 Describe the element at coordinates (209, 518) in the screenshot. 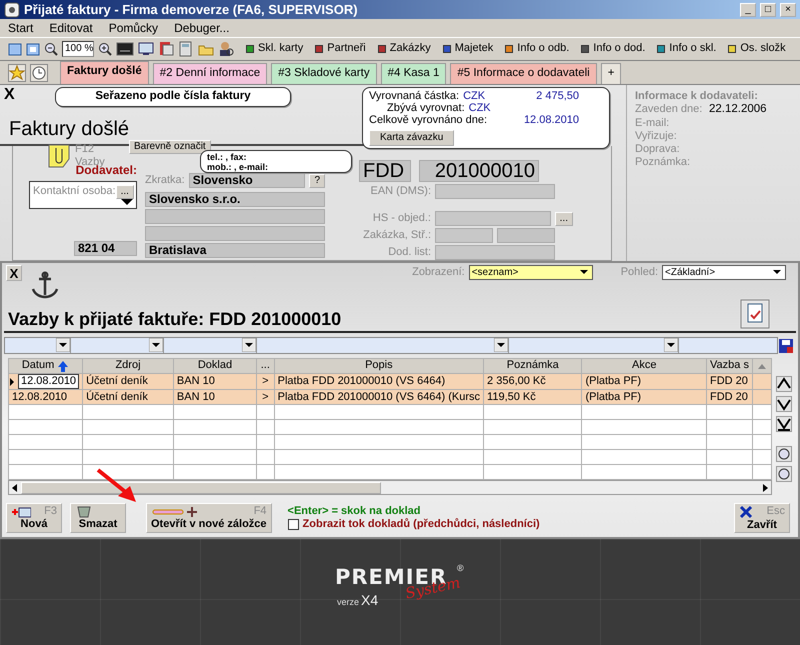

I see `toolbar-button: F4 Otevřít v nové záložce` at that location.